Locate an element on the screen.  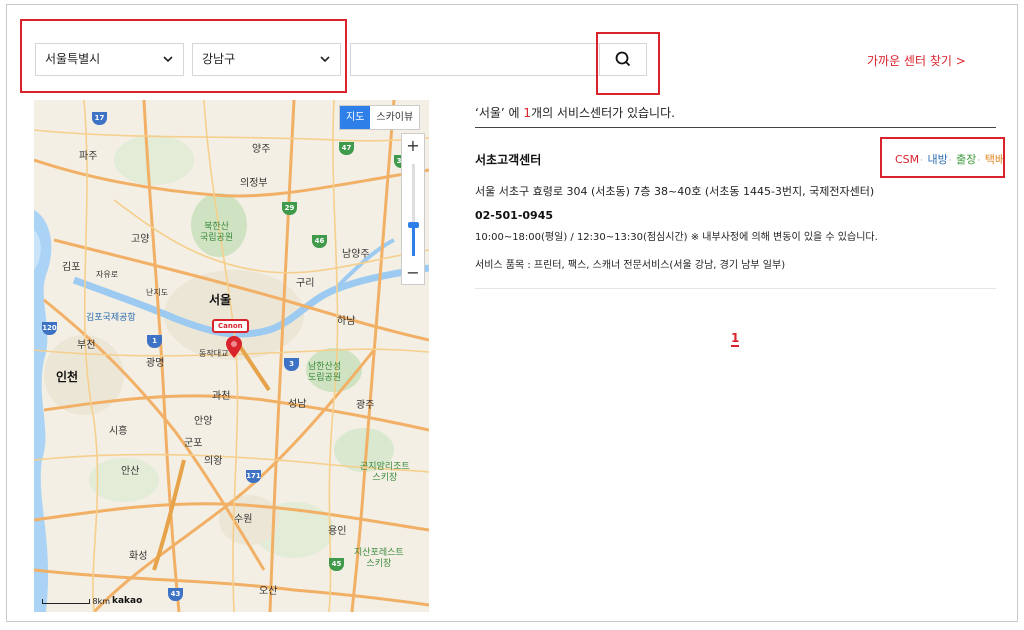
map-label: 김포 is located at coordinates (71, 267).